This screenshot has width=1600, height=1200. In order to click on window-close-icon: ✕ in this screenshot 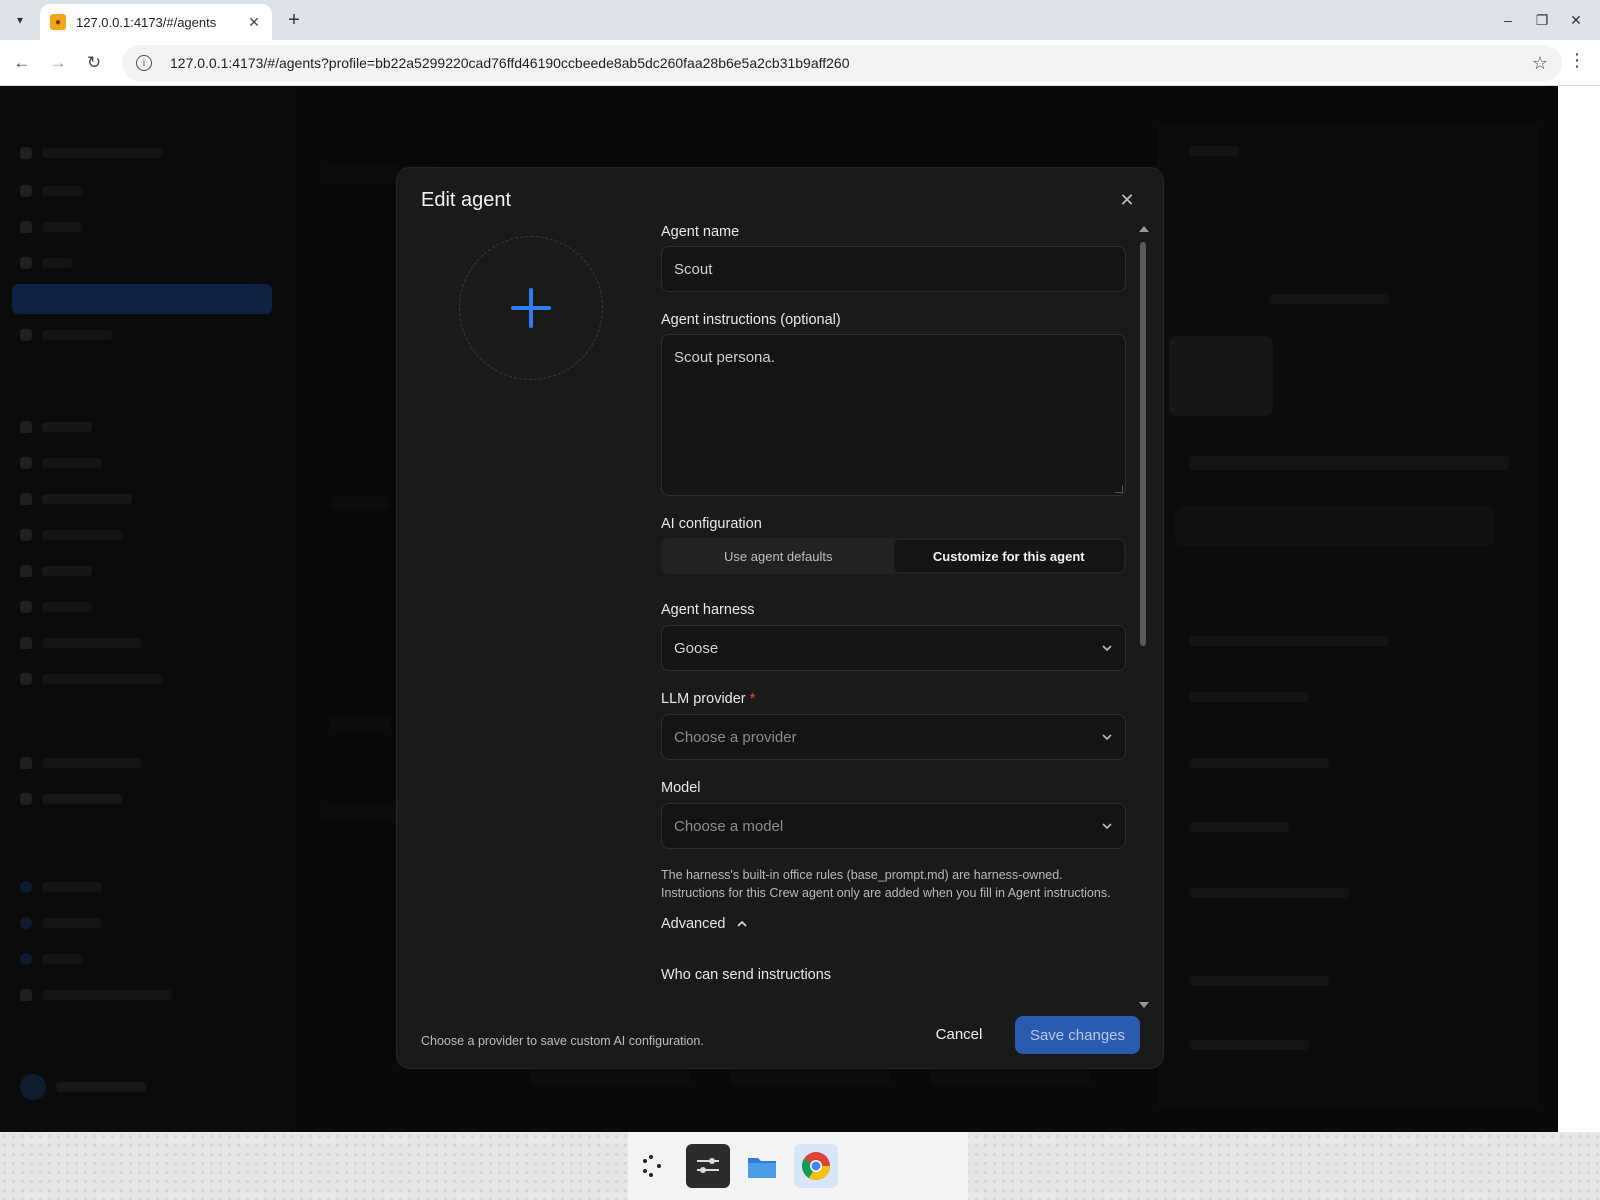, I will do `click(1576, 20)`.